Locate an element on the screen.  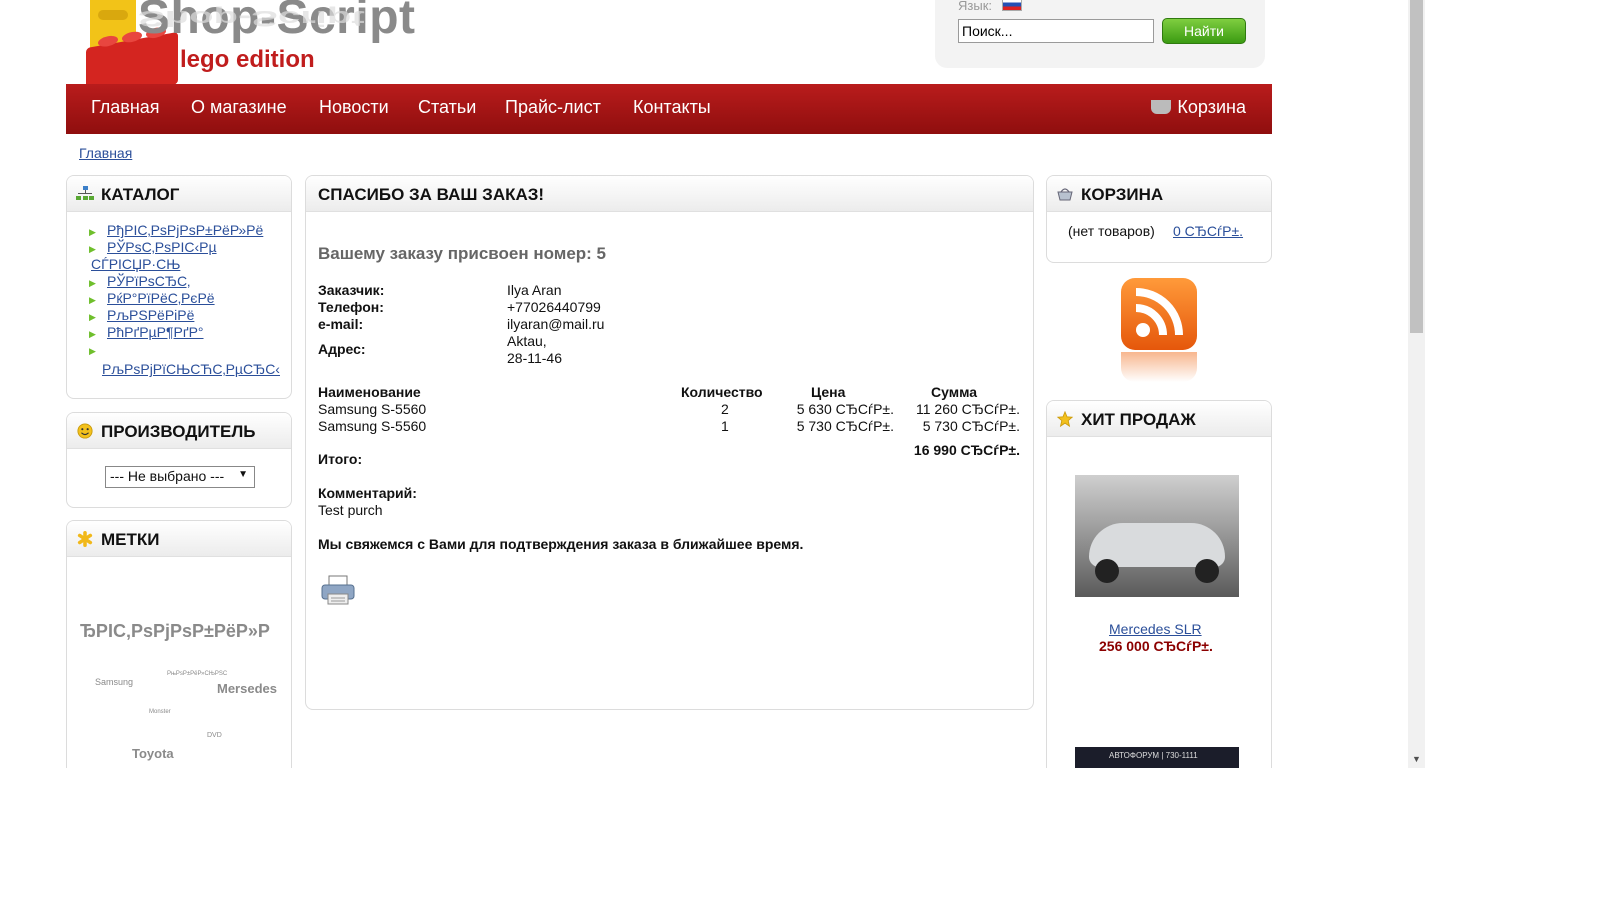
comment-label: Комментарий: is located at coordinates (367, 493).